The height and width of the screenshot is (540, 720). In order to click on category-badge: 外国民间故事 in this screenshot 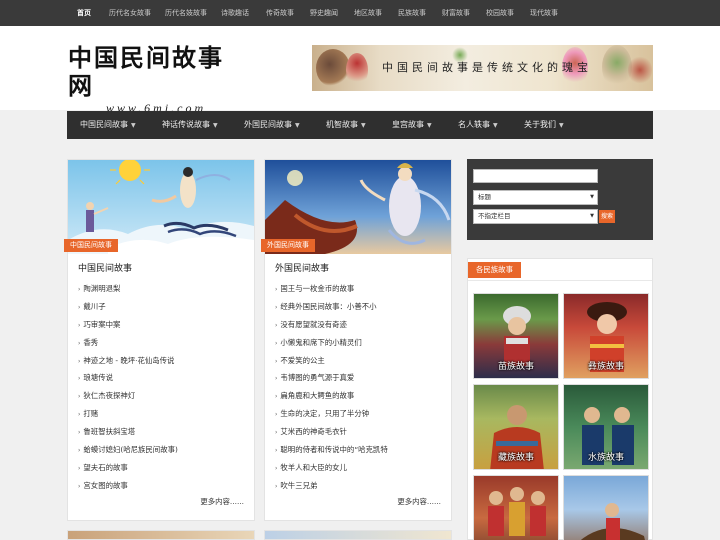, I will do `click(288, 245)`.